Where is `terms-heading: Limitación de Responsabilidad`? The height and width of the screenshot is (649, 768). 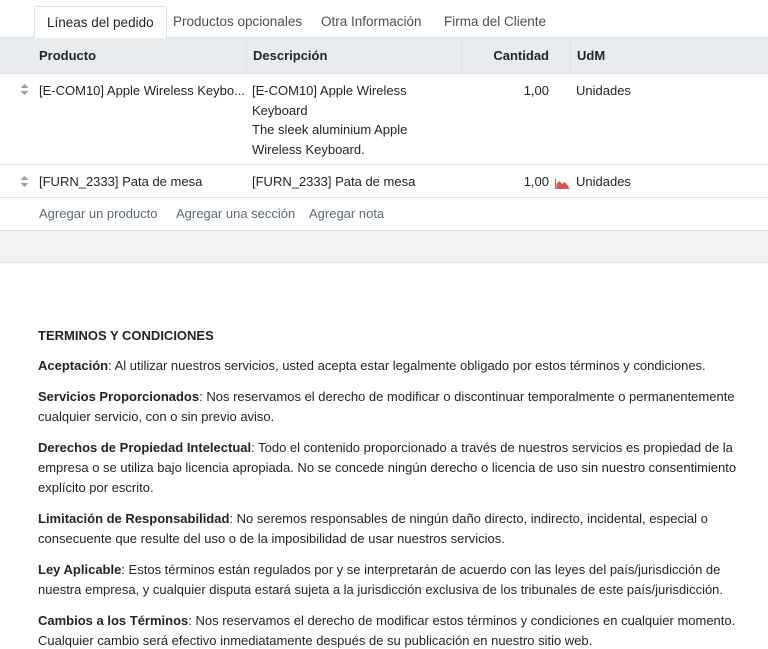 terms-heading: Limitación de Responsabilidad is located at coordinates (134, 518).